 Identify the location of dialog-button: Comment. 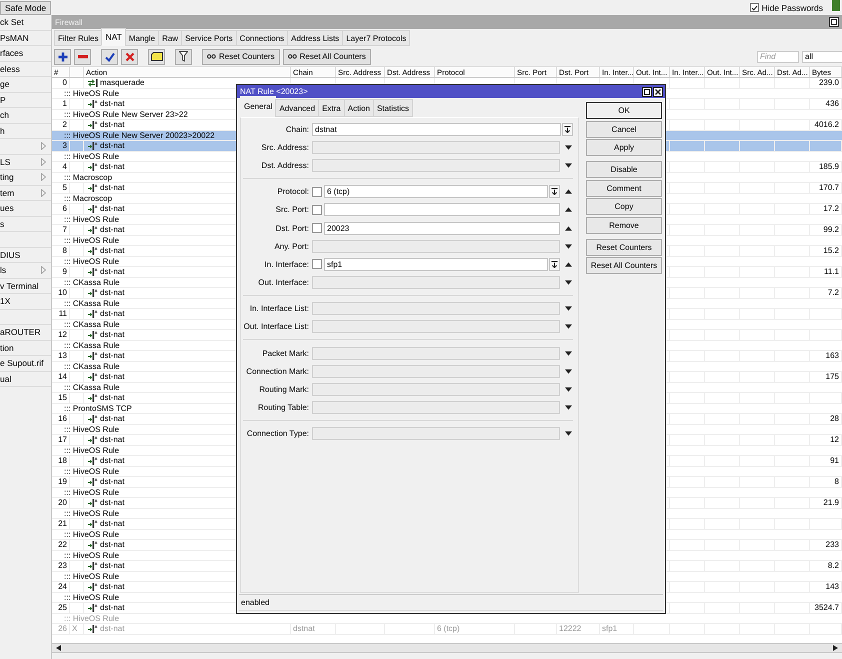
(624, 188).